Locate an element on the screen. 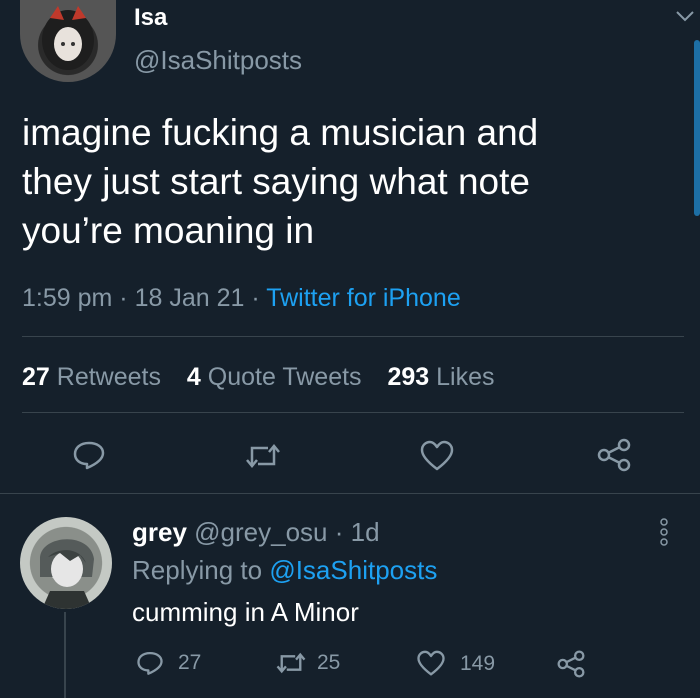  tweet-text-line: they just start saying what note is located at coordinates (276, 181).